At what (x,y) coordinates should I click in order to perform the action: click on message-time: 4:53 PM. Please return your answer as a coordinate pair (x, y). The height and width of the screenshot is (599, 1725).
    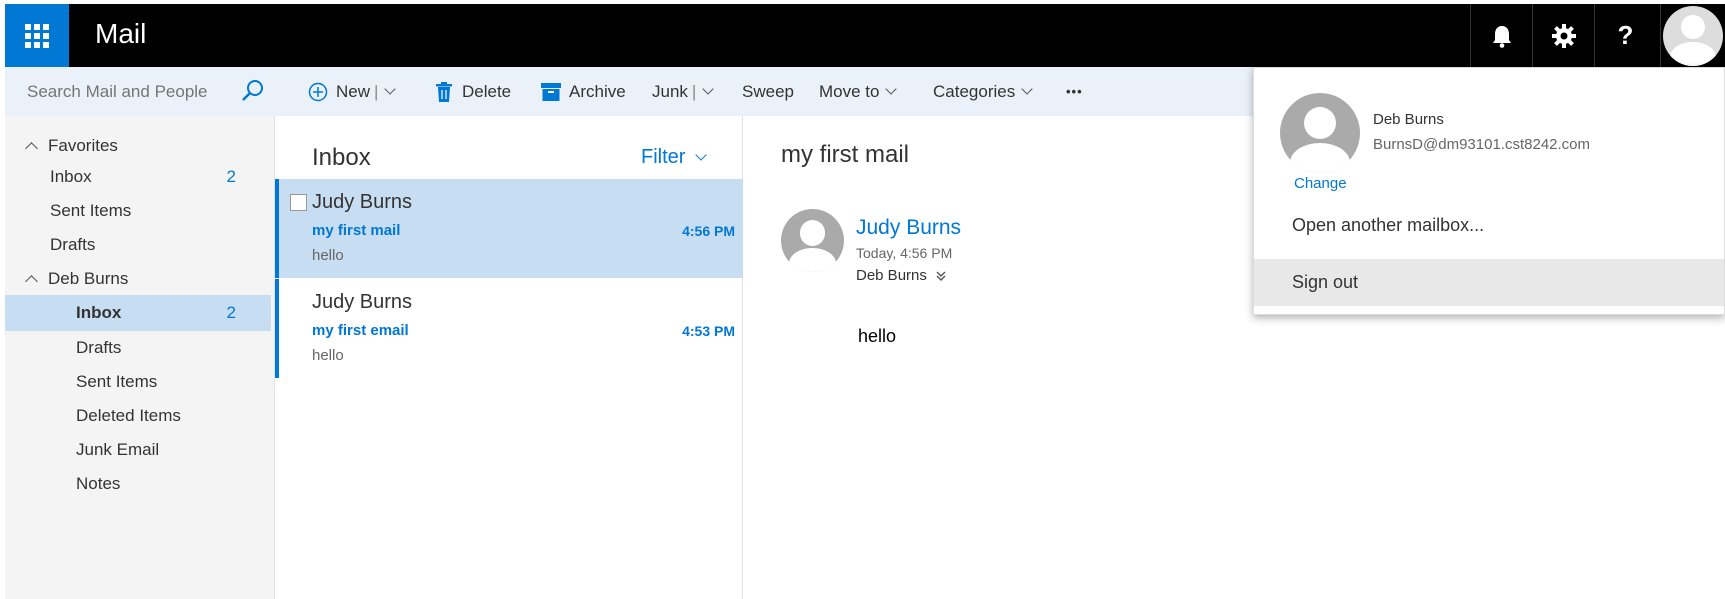
    Looking at the image, I should click on (708, 331).